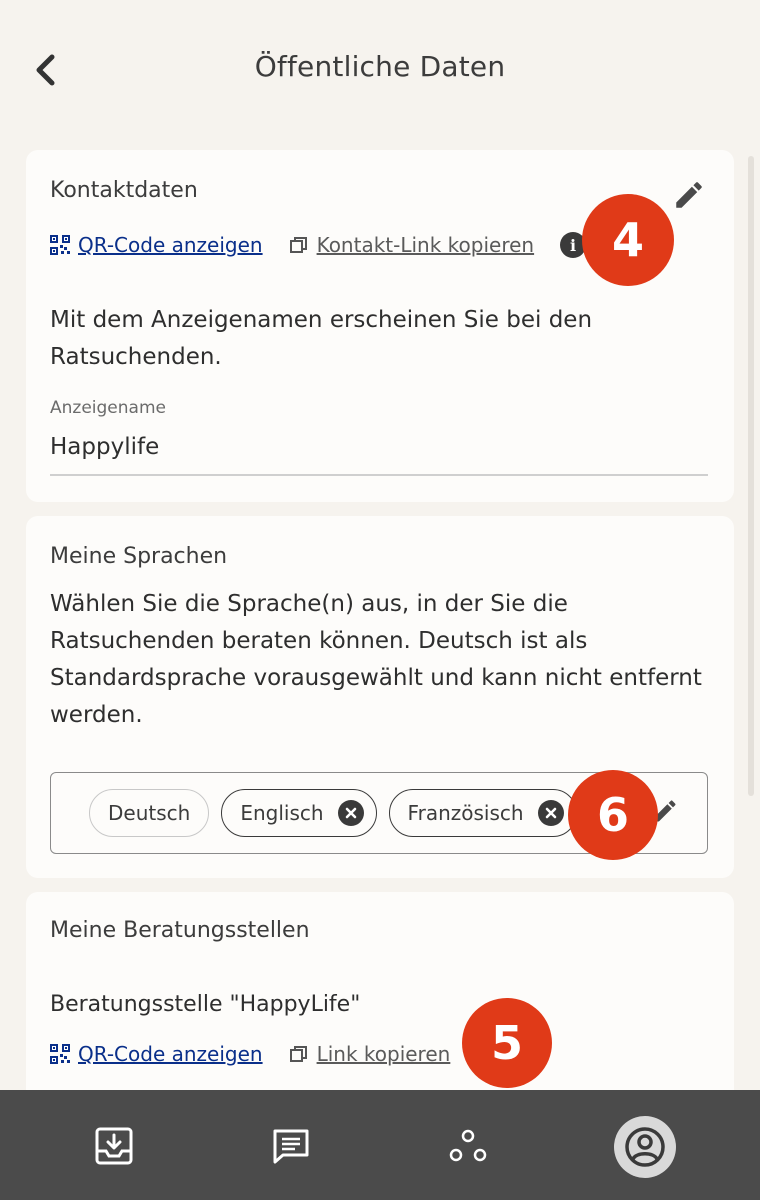 The width and height of the screenshot is (760, 1200). What do you see at coordinates (104, 447) in the screenshot?
I see `display-name-field: Happylife` at bounding box center [104, 447].